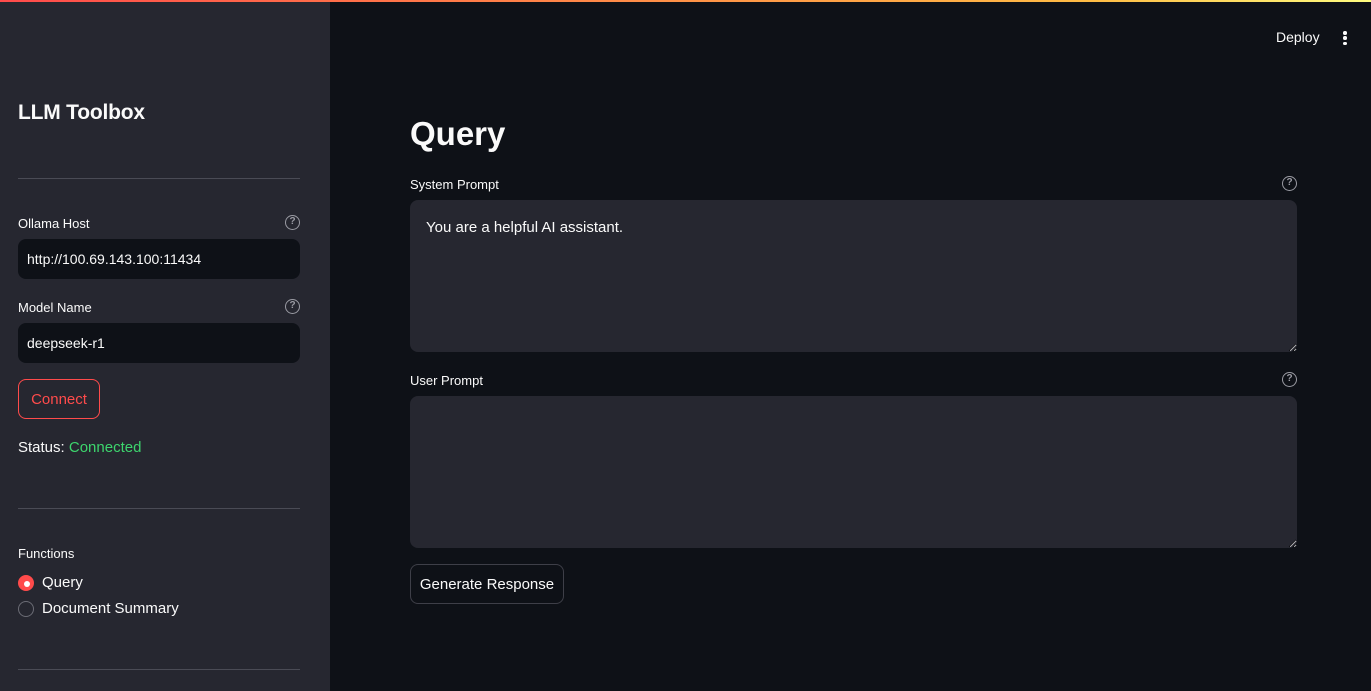 The width and height of the screenshot is (1371, 691). Describe the element at coordinates (487, 584) in the screenshot. I see `generate-response-button: Generate Response` at that location.